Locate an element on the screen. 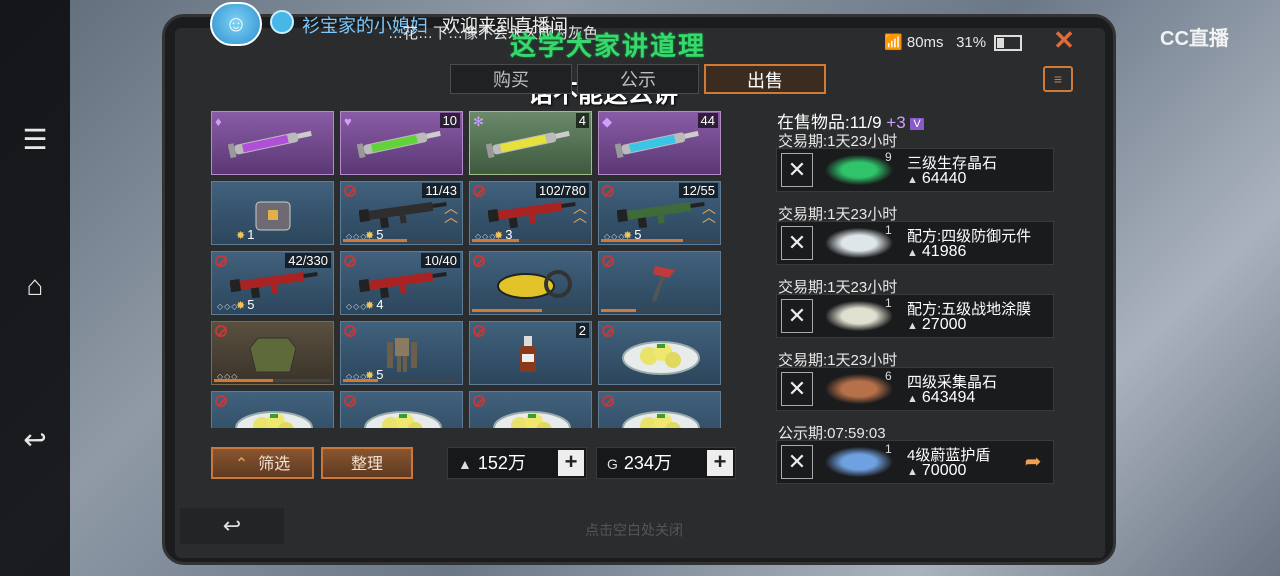 This screenshot has height=576, width=1280. item-count: 42/330 is located at coordinates (308, 260).